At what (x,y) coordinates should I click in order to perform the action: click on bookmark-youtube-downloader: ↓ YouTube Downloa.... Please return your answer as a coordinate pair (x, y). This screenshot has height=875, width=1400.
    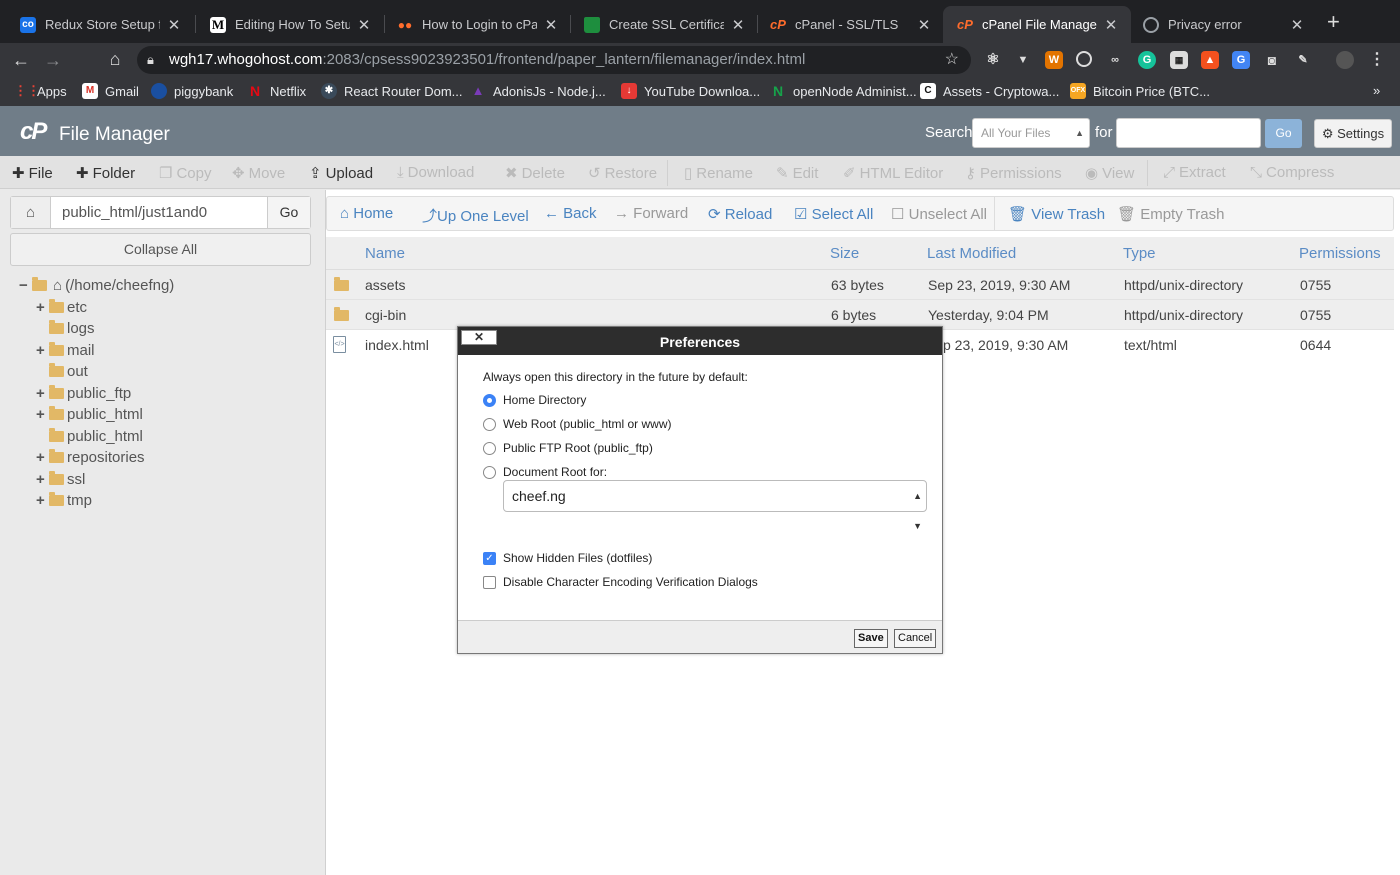
    Looking at the image, I should click on (690, 91).